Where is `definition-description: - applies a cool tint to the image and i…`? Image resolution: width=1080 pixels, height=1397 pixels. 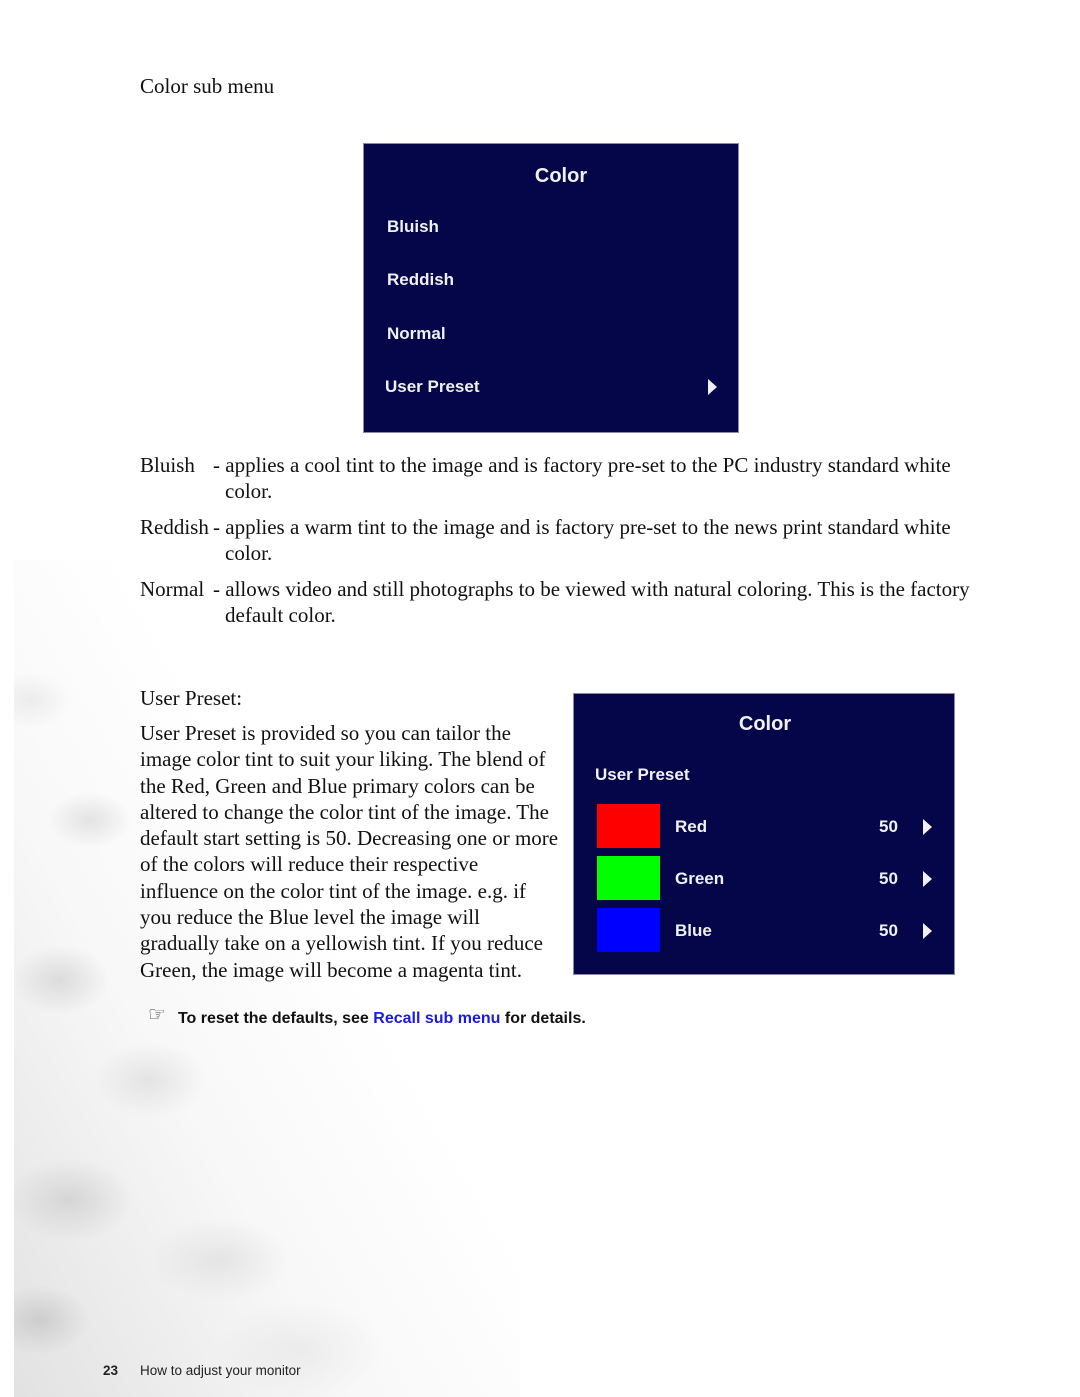 definition-description: - applies a cool tint to the image and i… is located at coordinates (582, 478).